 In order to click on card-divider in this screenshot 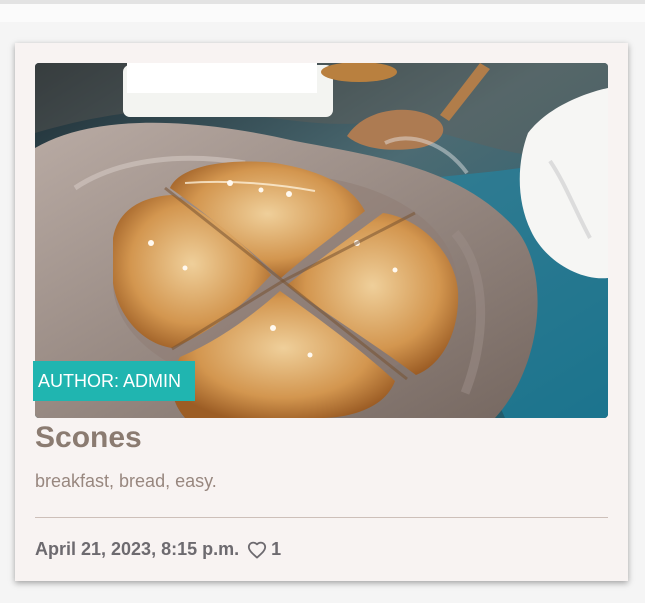, I will do `click(321, 517)`.